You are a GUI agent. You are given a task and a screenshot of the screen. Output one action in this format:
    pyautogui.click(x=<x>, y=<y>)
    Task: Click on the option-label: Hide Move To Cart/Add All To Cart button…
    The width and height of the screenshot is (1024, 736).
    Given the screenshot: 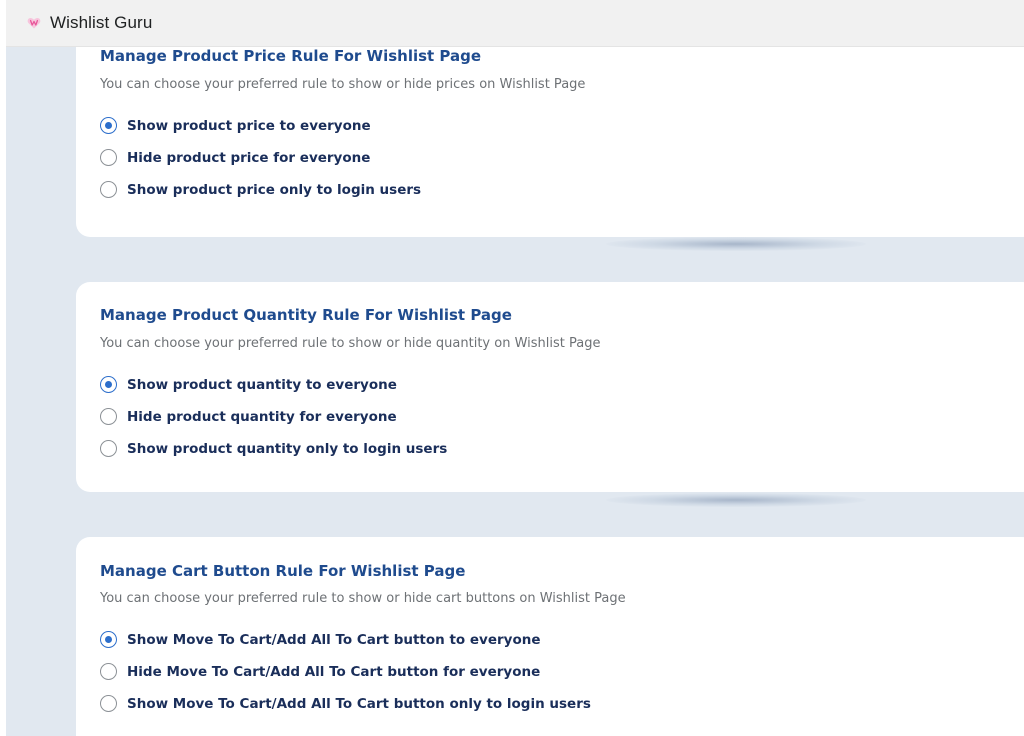 What is the action you would take?
    pyautogui.click(x=334, y=671)
    